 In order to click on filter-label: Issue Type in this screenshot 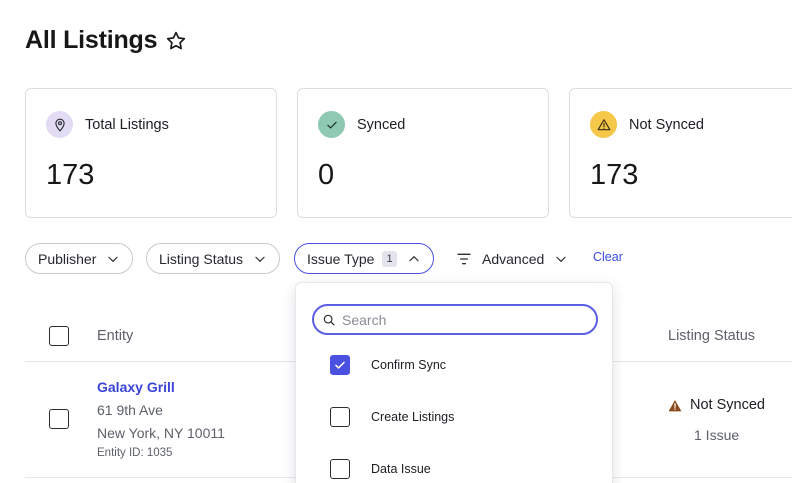, I will do `click(341, 258)`.